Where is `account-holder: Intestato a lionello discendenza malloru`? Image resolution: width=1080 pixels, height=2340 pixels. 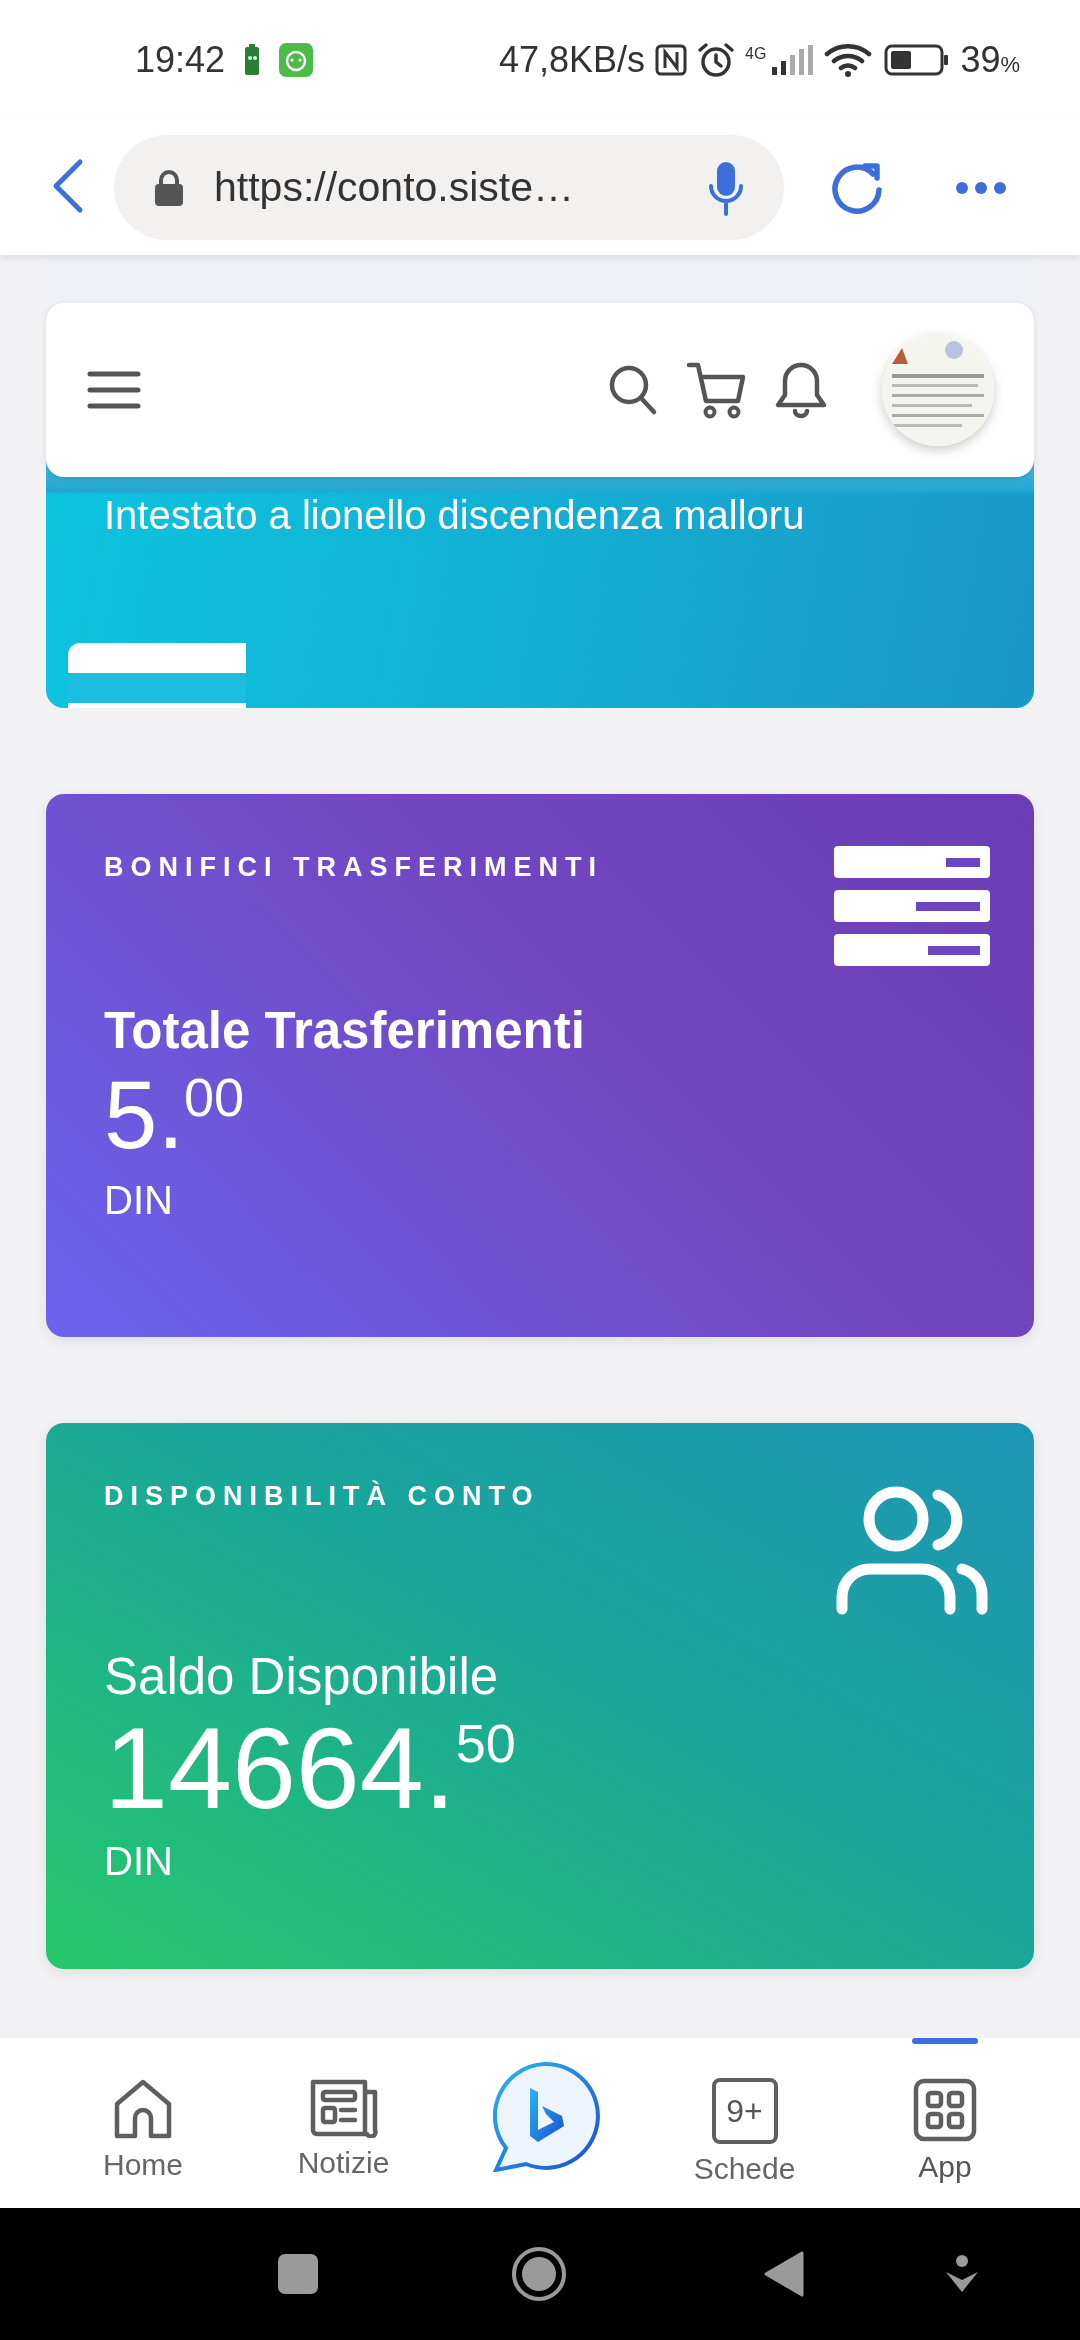
account-holder: Intestato a lionello discendenza malloru is located at coordinates (454, 515).